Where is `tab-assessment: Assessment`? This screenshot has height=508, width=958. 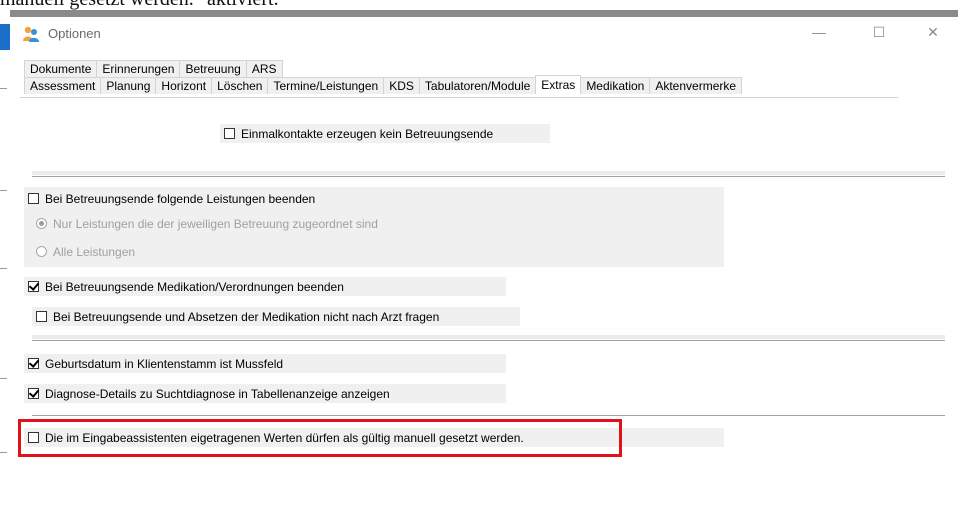 tab-assessment: Assessment is located at coordinates (63, 85).